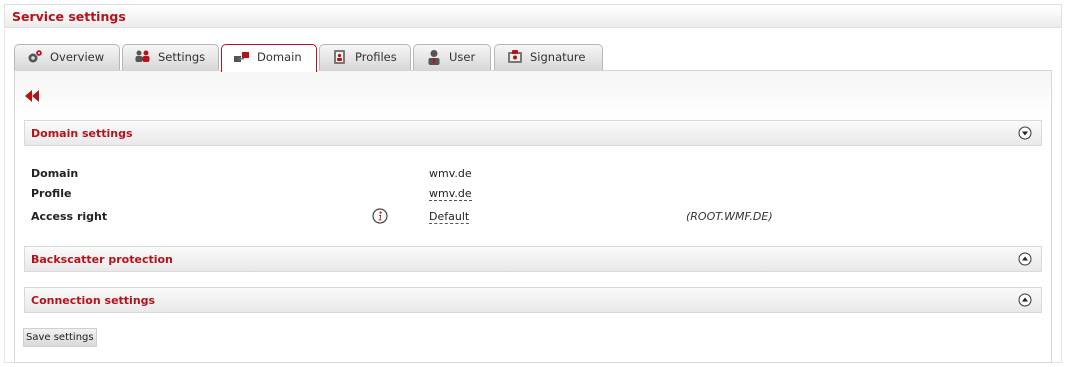  I want to click on section-connection-settings: Connection settings, so click(533, 300).